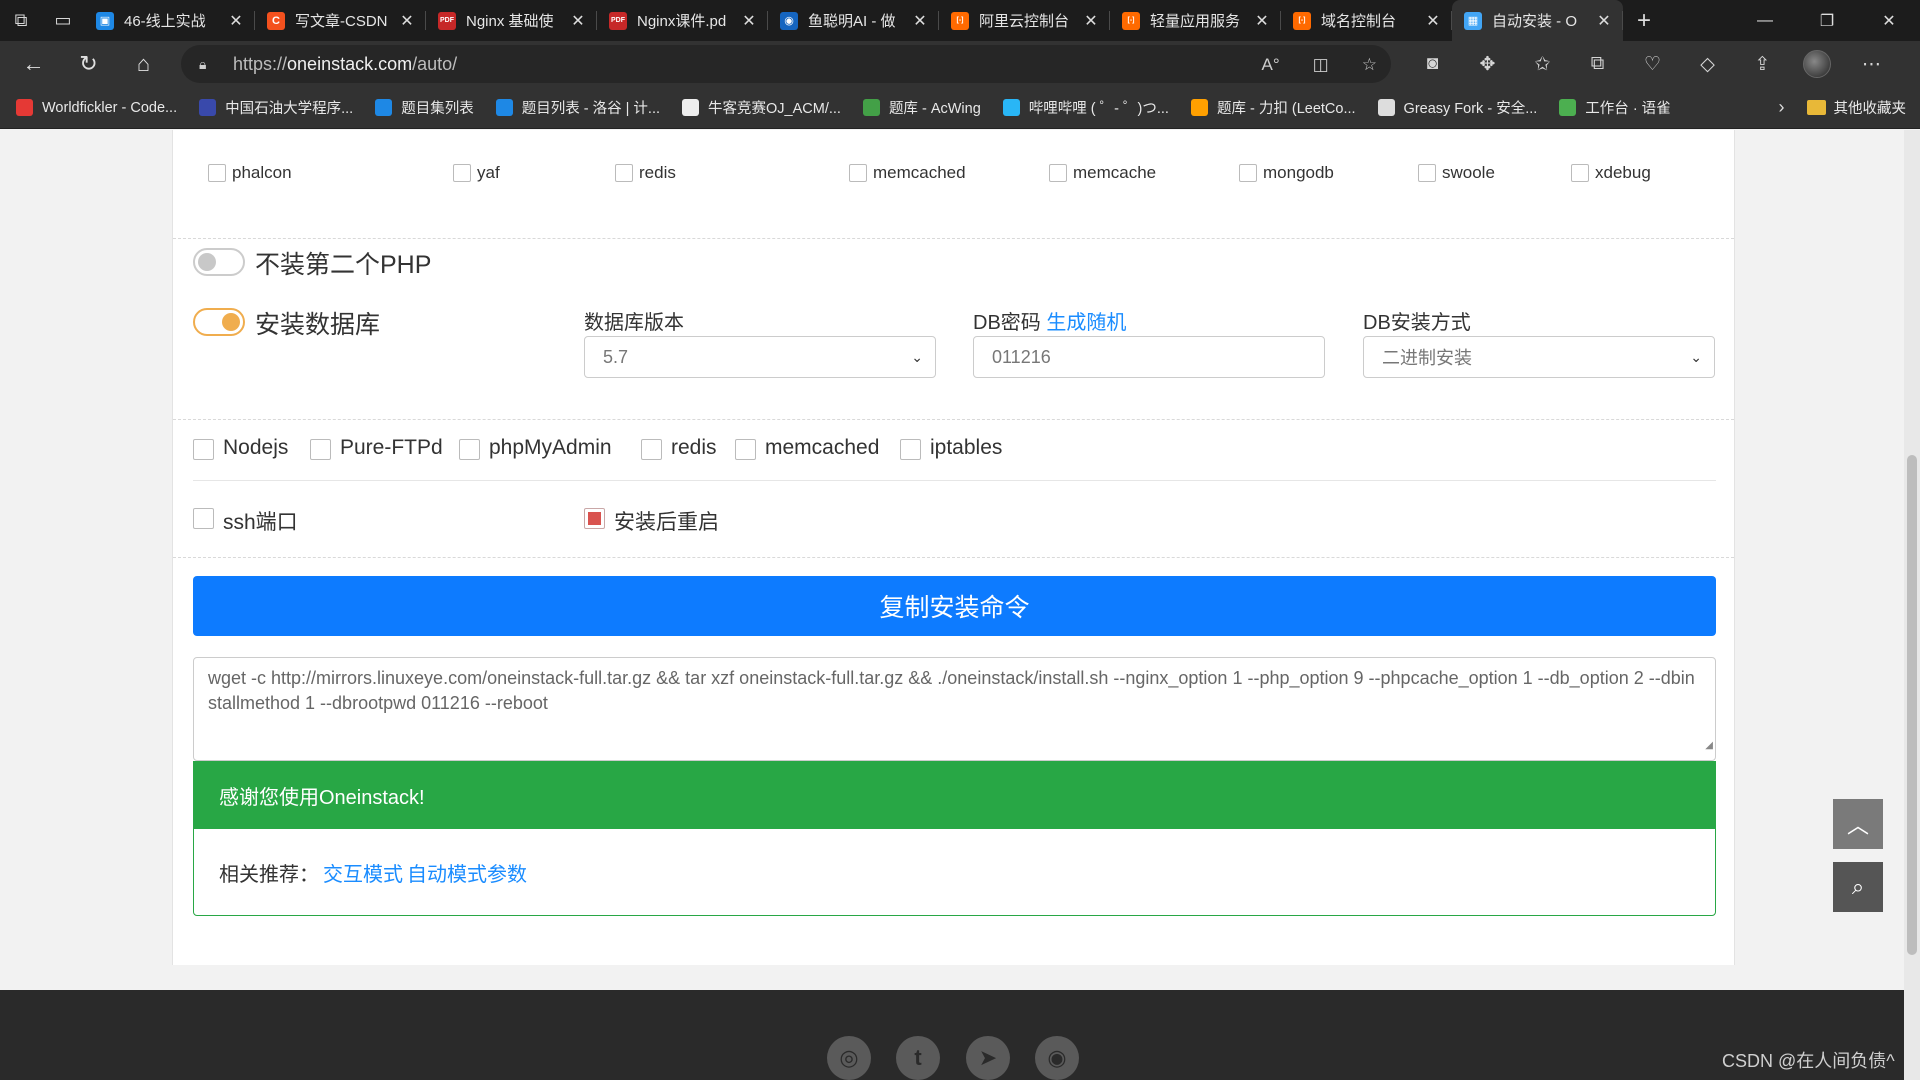 This screenshot has width=1920, height=1080. What do you see at coordinates (550, 447) in the screenshot?
I see `component-label: phpMyAdmin` at bounding box center [550, 447].